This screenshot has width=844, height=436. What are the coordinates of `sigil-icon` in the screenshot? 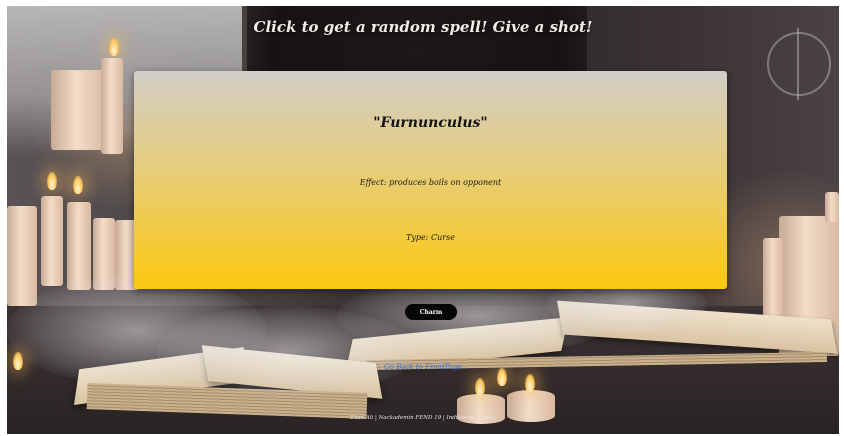 It's located at (799, 64).